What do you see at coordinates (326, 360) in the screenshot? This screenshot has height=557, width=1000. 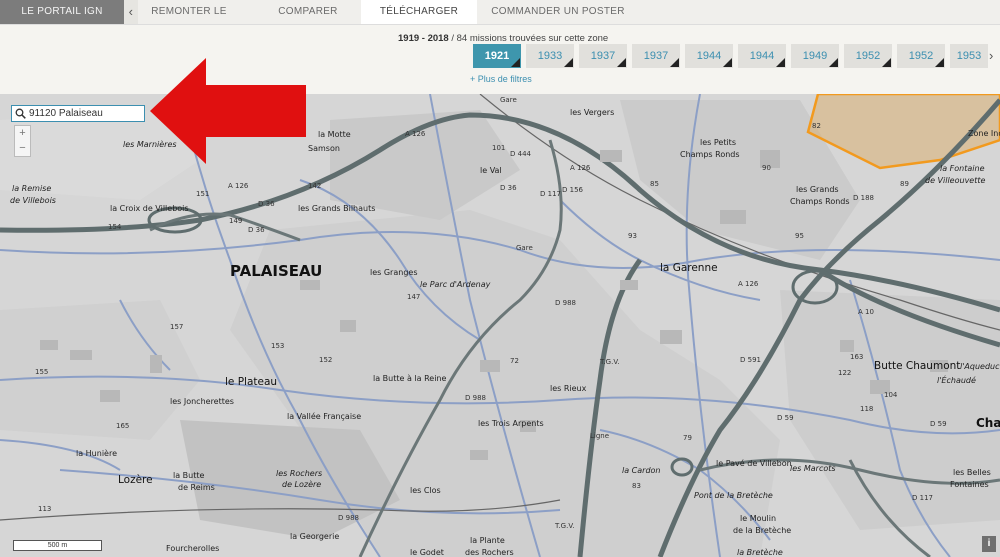 I see `elevation-label: 152` at bounding box center [326, 360].